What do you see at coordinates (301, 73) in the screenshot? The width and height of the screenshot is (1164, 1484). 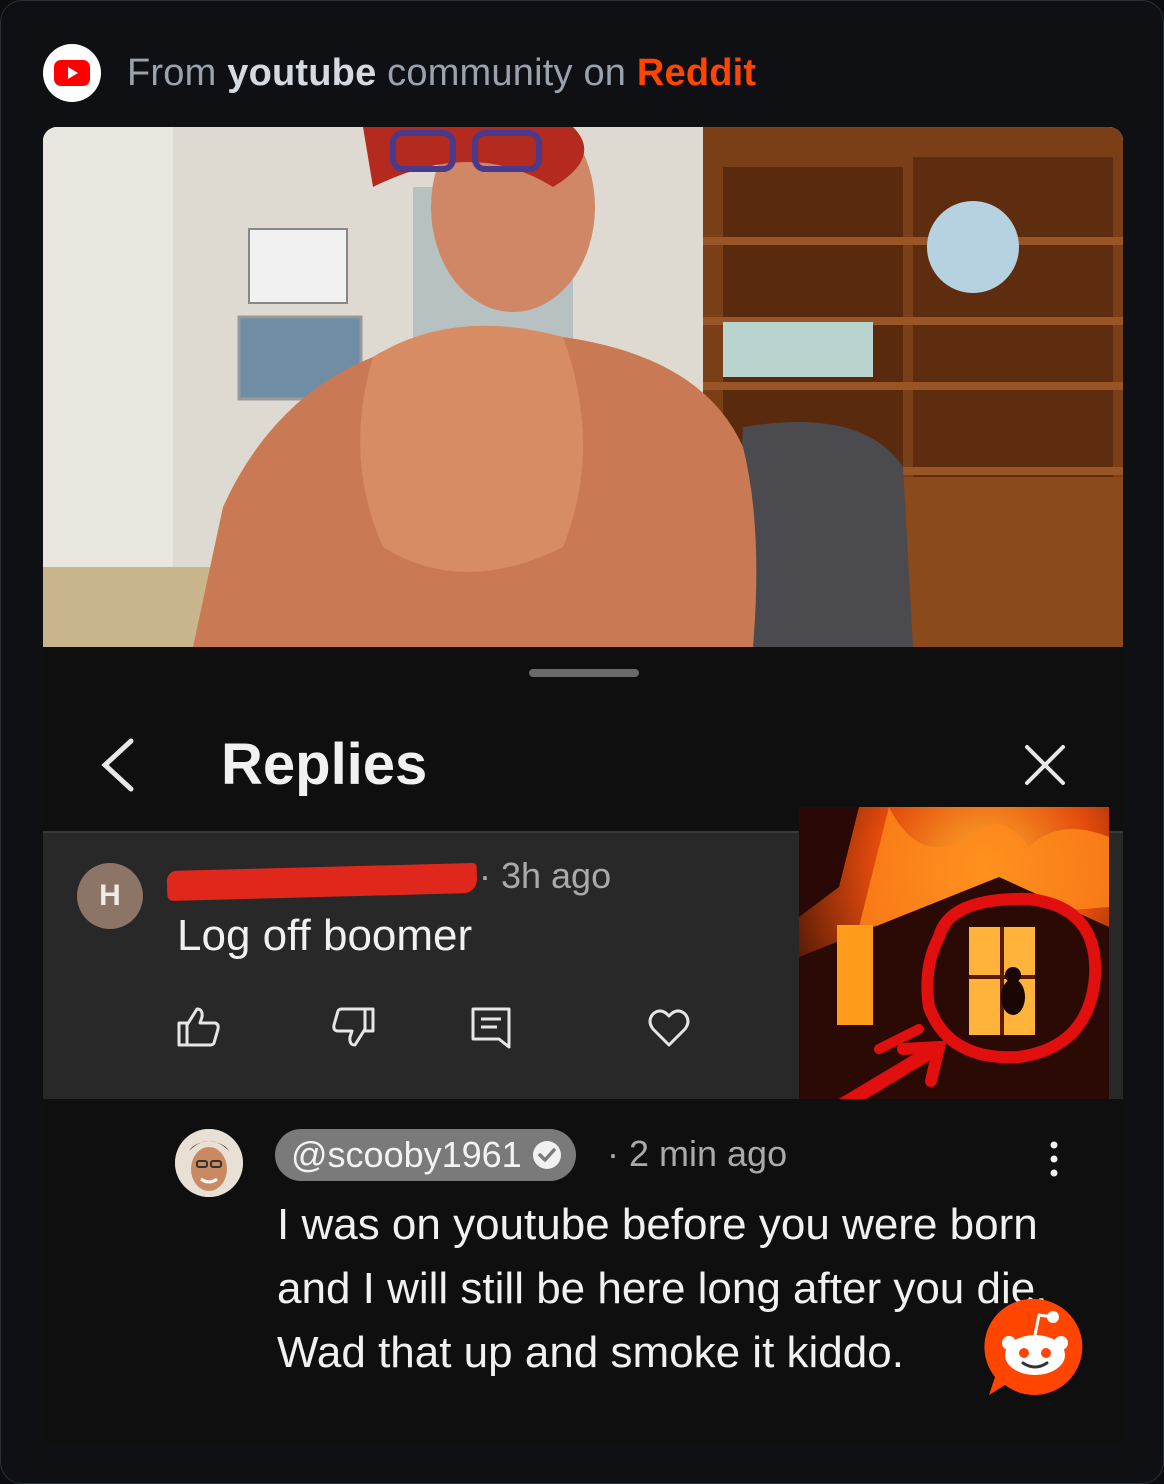 I see `community-link: youtube` at bounding box center [301, 73].